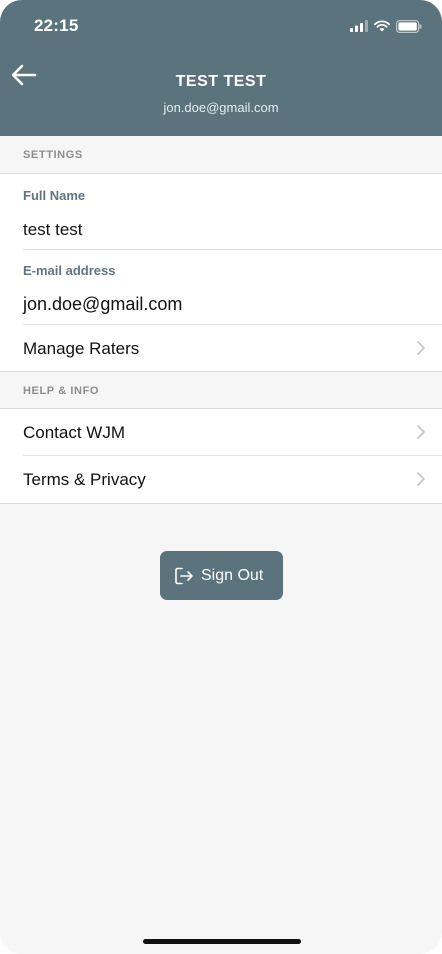  I want to click on email-field: jon.doe@gmail.com, so click(102, 304).